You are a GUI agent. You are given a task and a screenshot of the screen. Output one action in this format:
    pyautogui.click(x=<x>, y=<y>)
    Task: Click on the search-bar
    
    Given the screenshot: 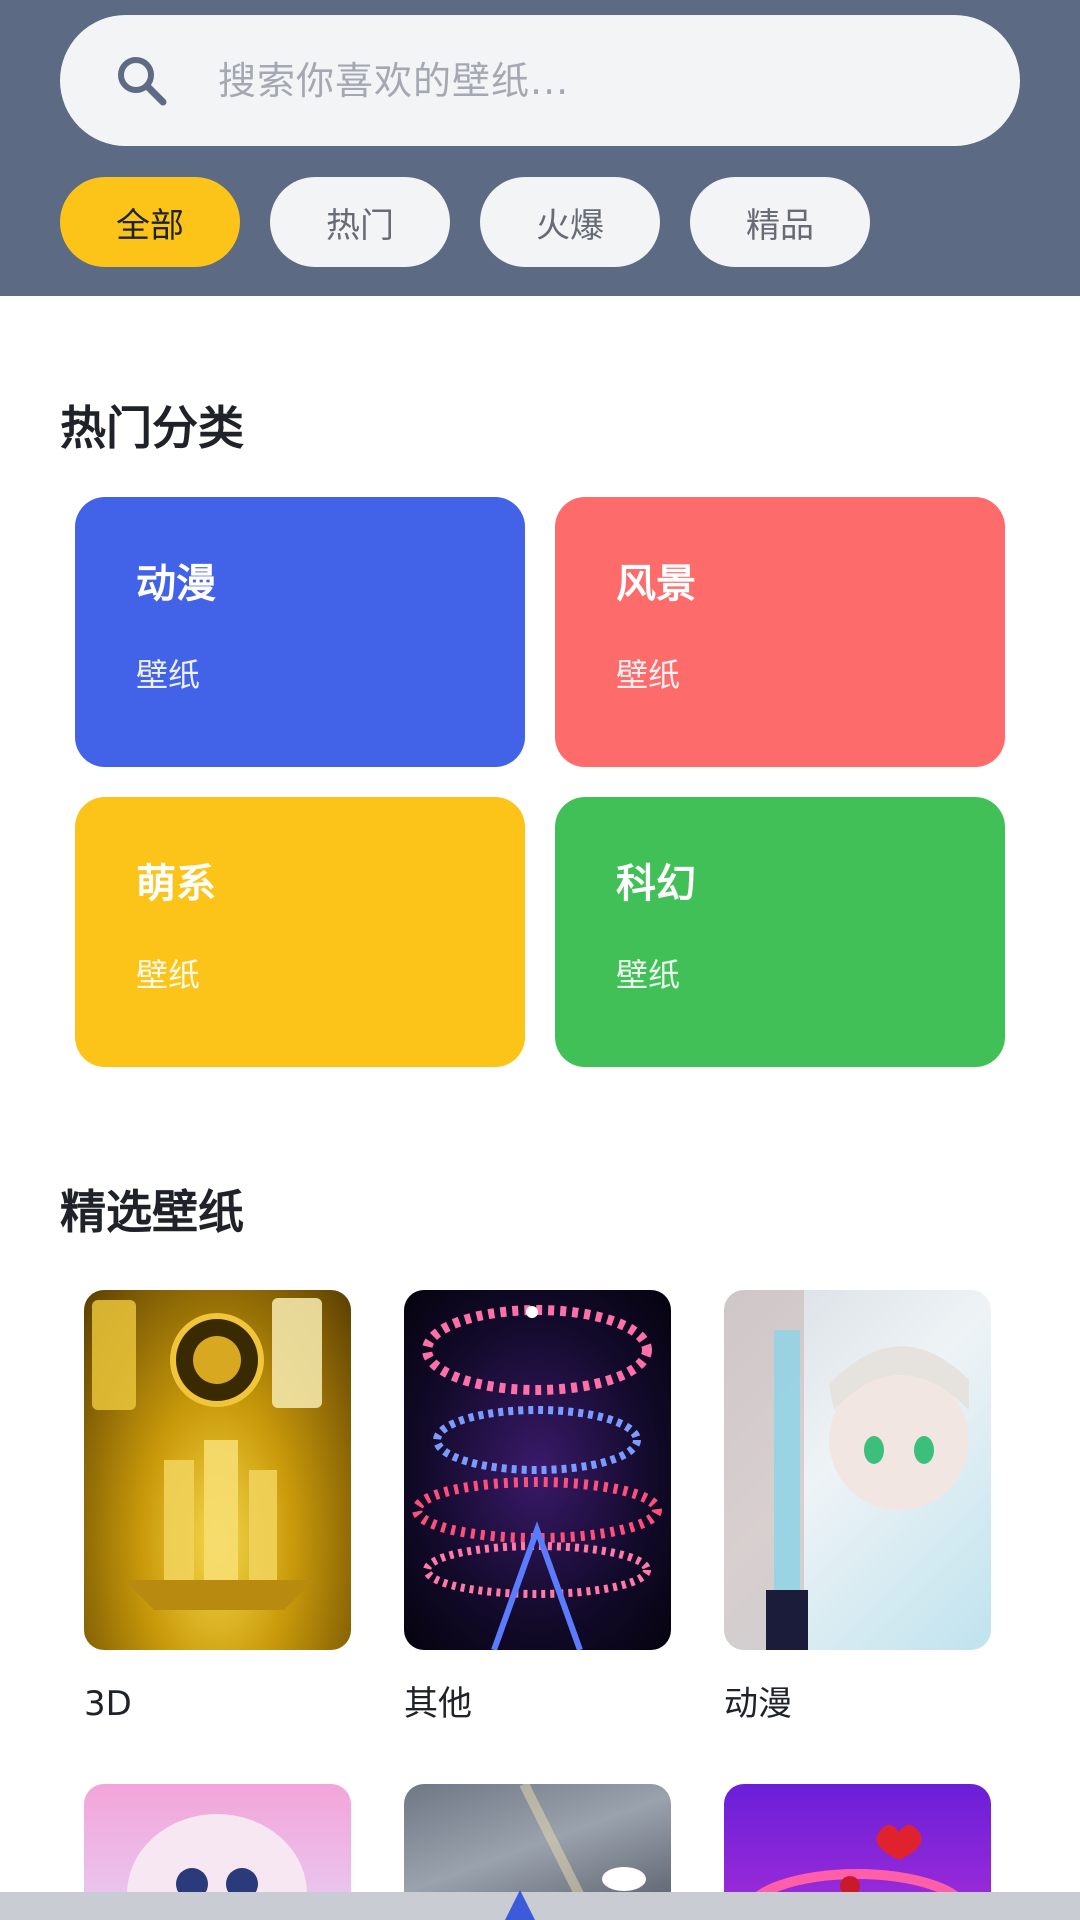 What is the action you would take?
    pyautogui.click(x=540, y=80)
    